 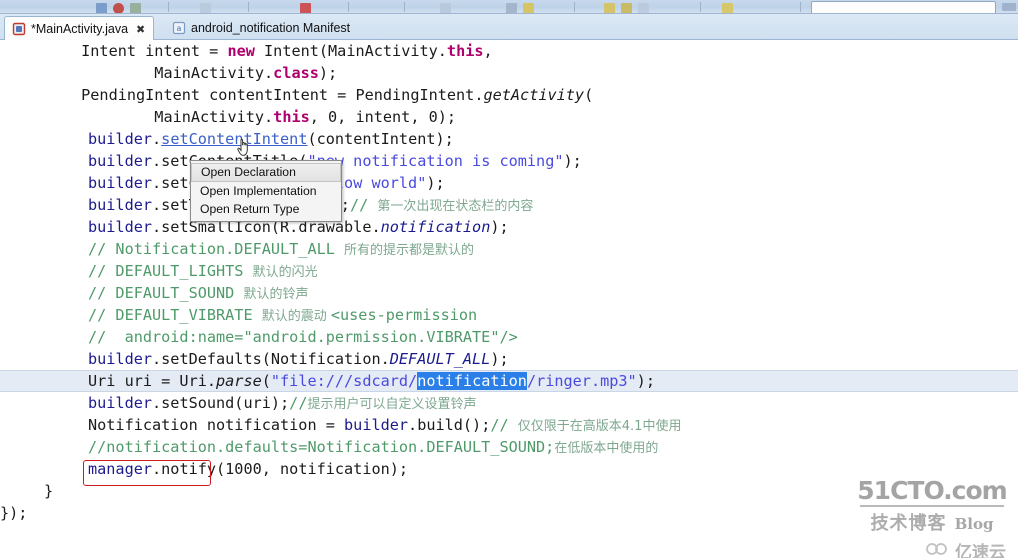 What do you see at coordinates (173, 73) in the screenshot?
I see `code-line: MainActivity.class);` at bounding box center [173, 73].